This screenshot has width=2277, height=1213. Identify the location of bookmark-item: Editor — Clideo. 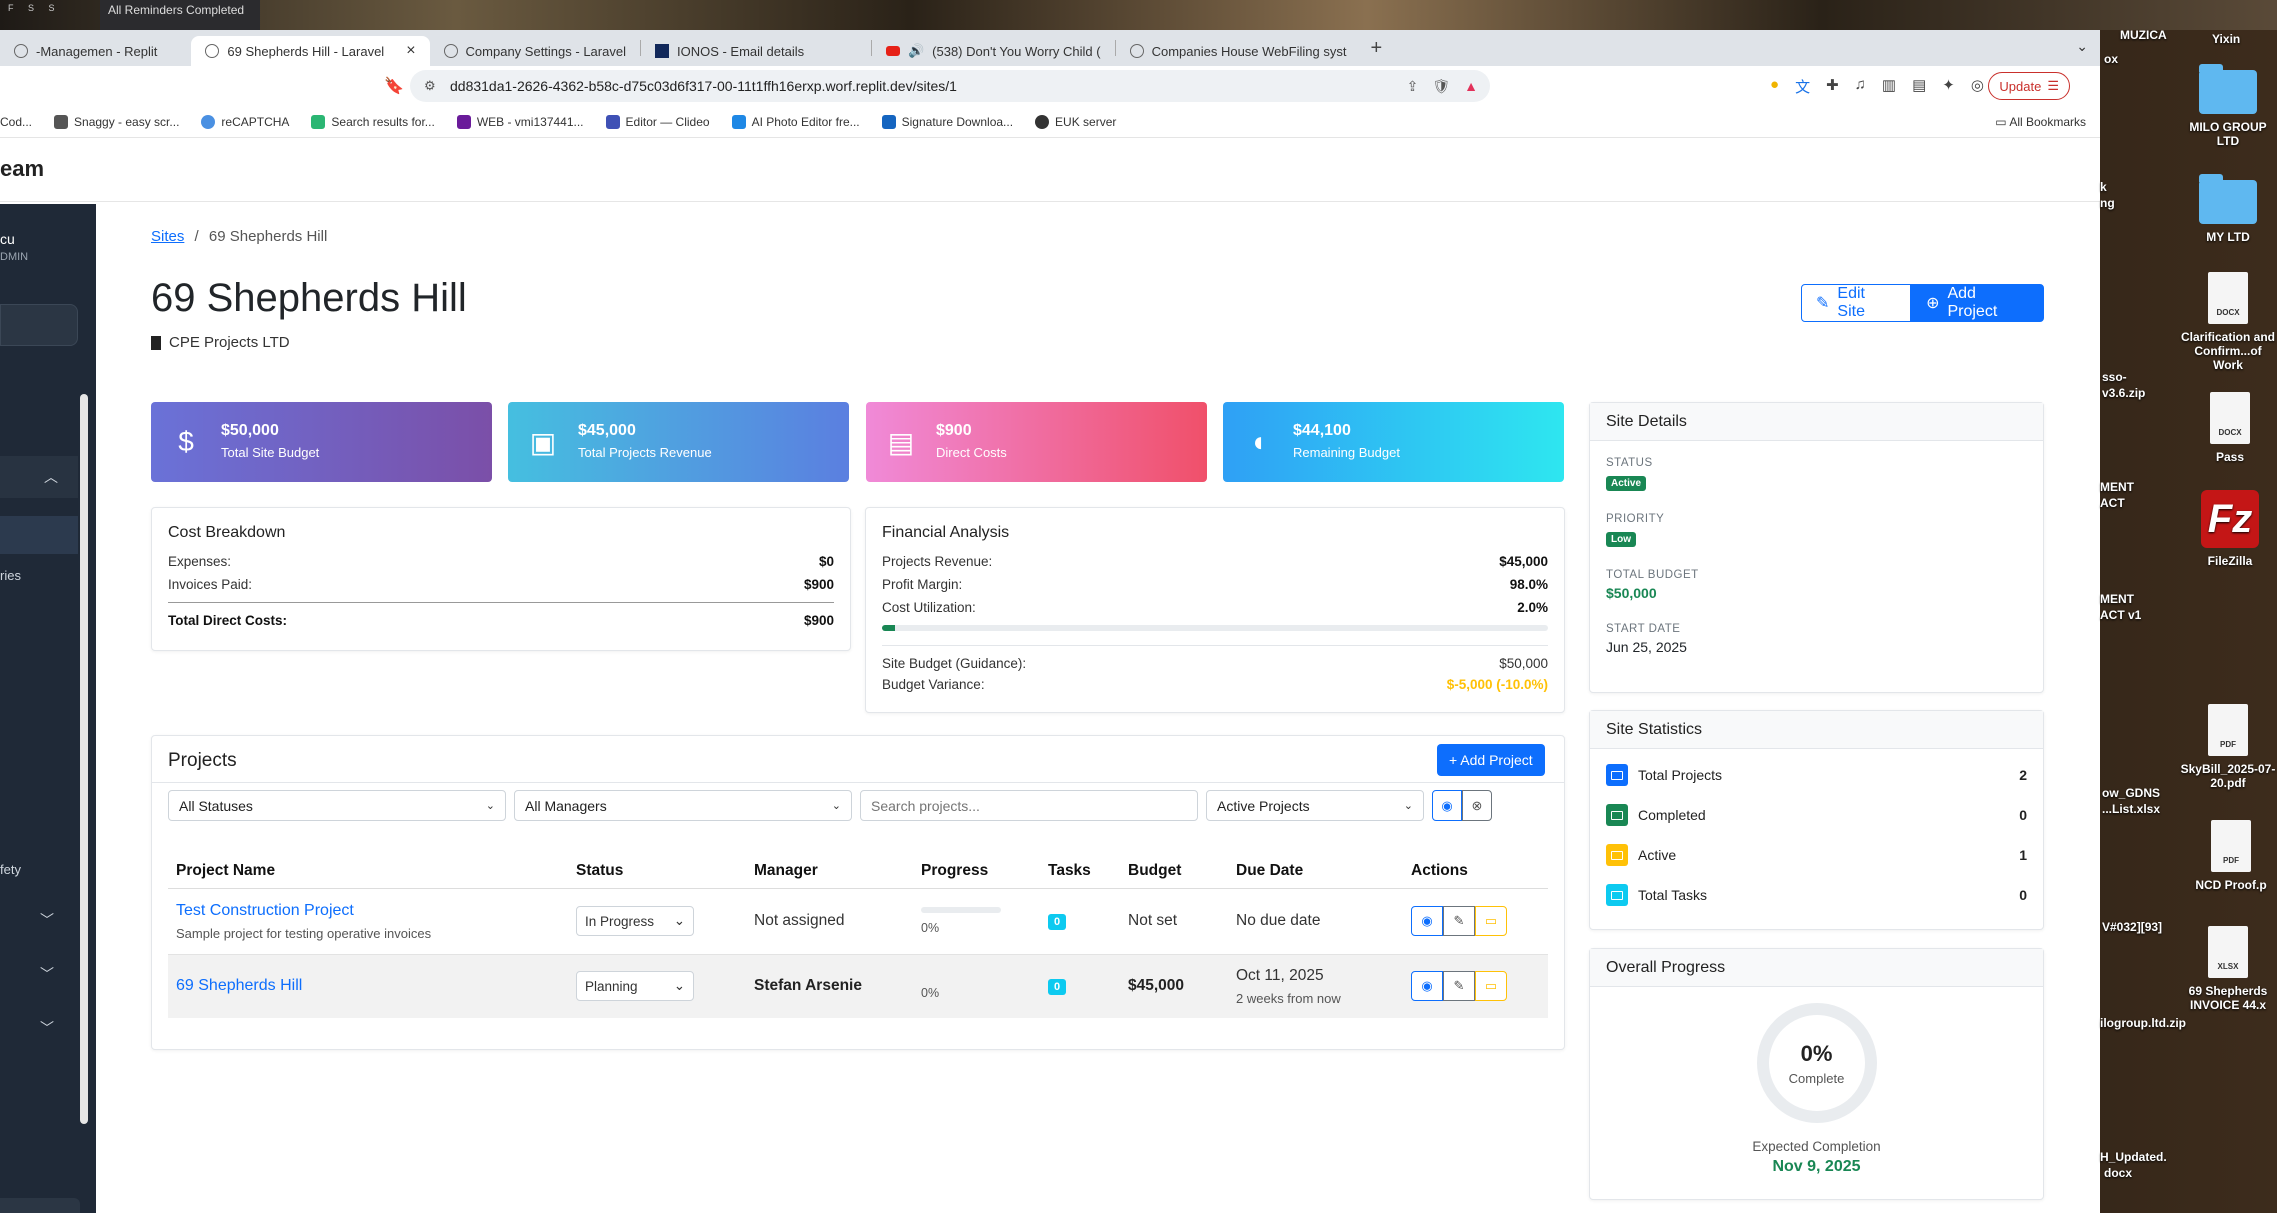
(657, 121).